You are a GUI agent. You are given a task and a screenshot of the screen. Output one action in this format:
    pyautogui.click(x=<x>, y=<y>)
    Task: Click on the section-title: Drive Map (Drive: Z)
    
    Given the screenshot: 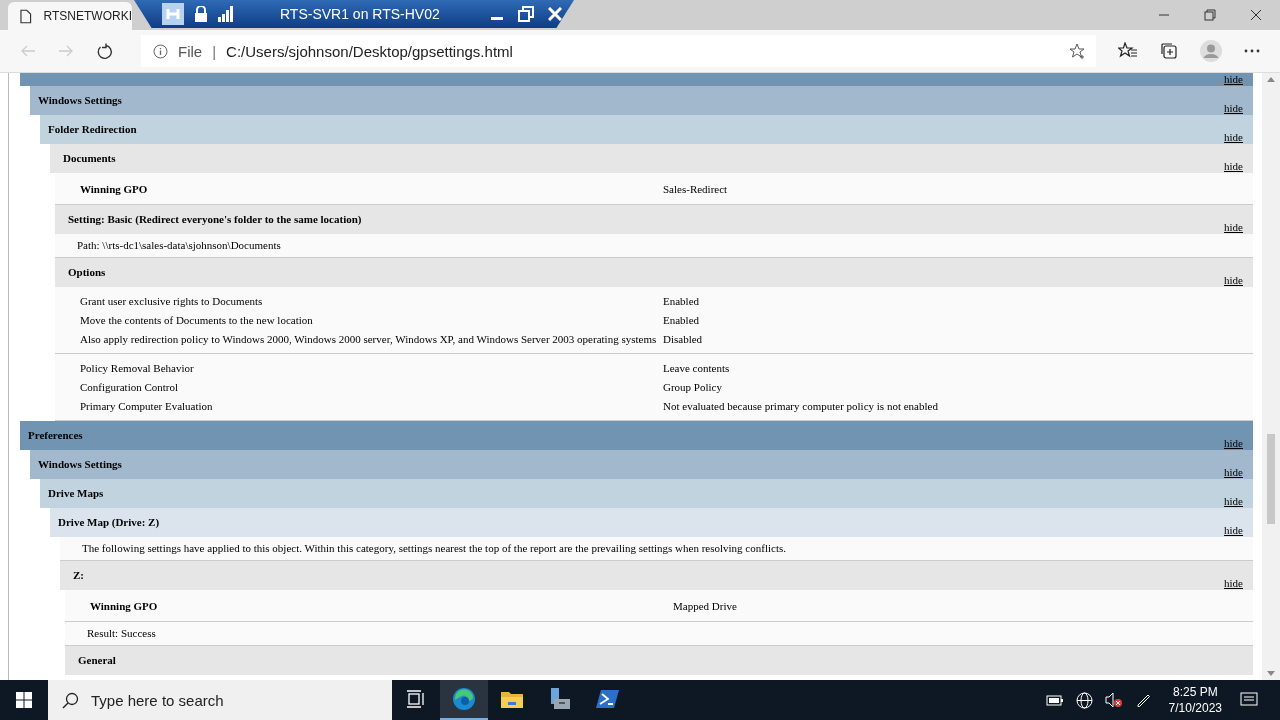 What is the action you would take?
    pyautogui.click(x=109, y=521)
    